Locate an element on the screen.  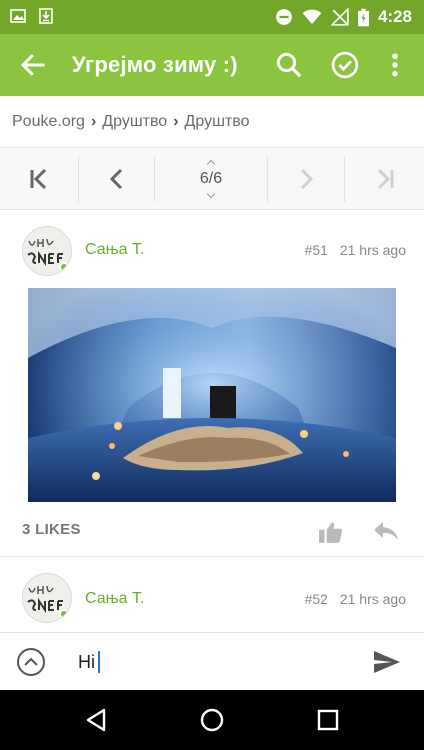
previous-page-icon is located at coordinates (115, 179).